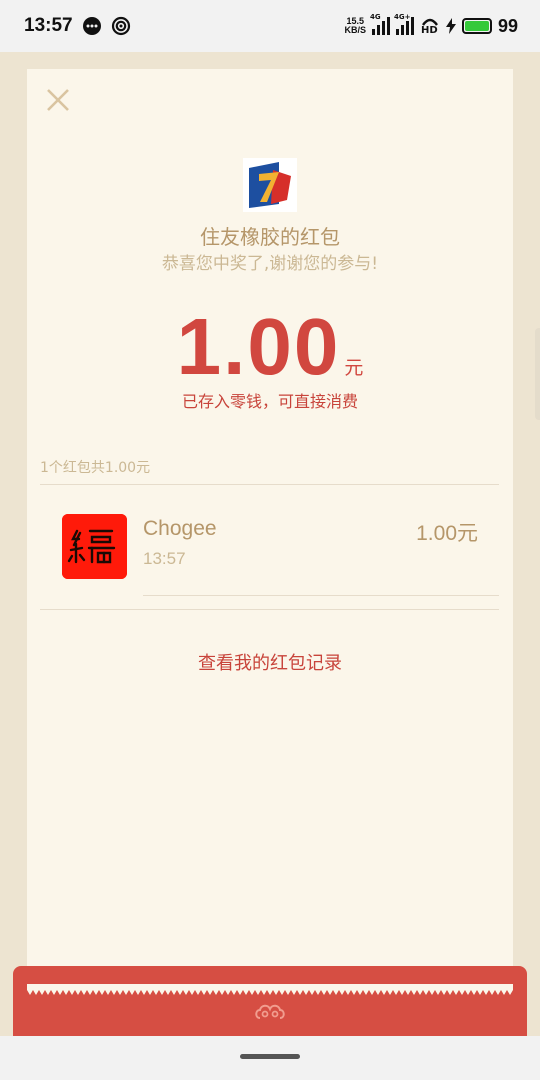 The image size is (540, 1080). What do you see at coordinates (258, 346) in the screenshot?
I see `amount-value: 1.00` at bounding box center [258, 346].